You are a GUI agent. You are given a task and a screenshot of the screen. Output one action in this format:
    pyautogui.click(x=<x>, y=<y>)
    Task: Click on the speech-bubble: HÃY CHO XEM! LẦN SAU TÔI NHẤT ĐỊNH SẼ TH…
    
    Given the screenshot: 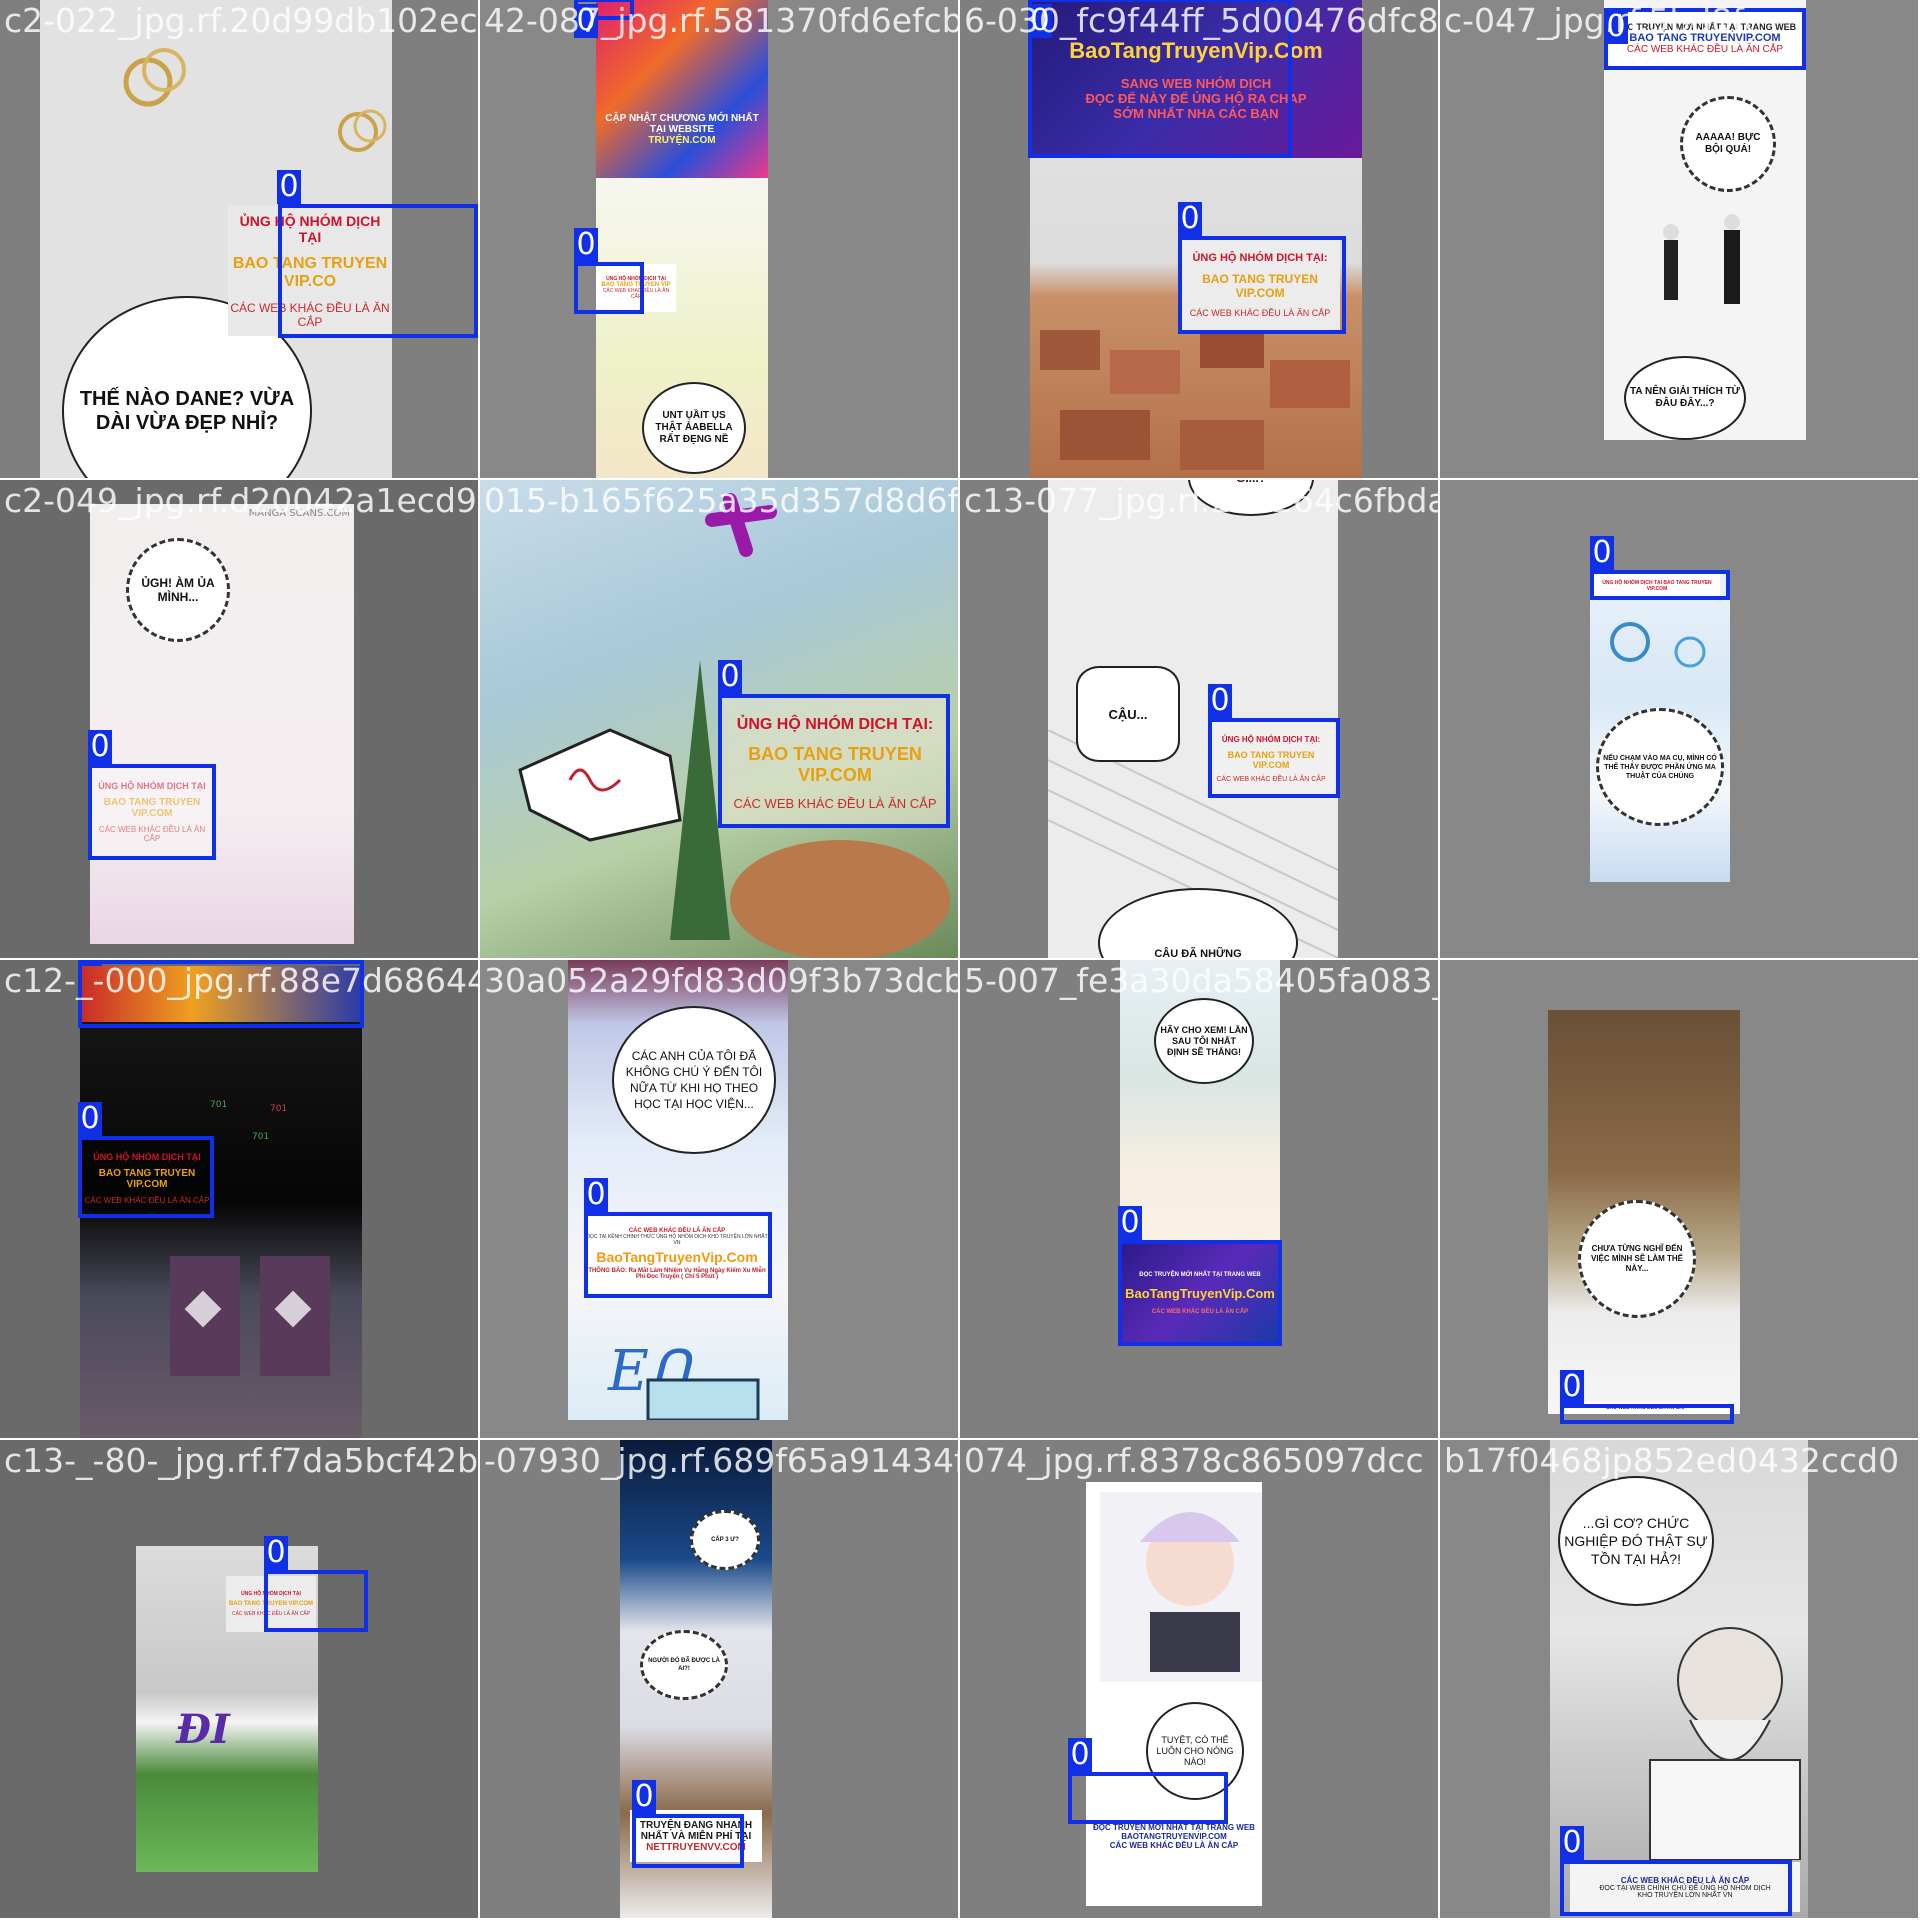 What is the action you would take?
    pyautogui.click(x=1204, y=1041)
    